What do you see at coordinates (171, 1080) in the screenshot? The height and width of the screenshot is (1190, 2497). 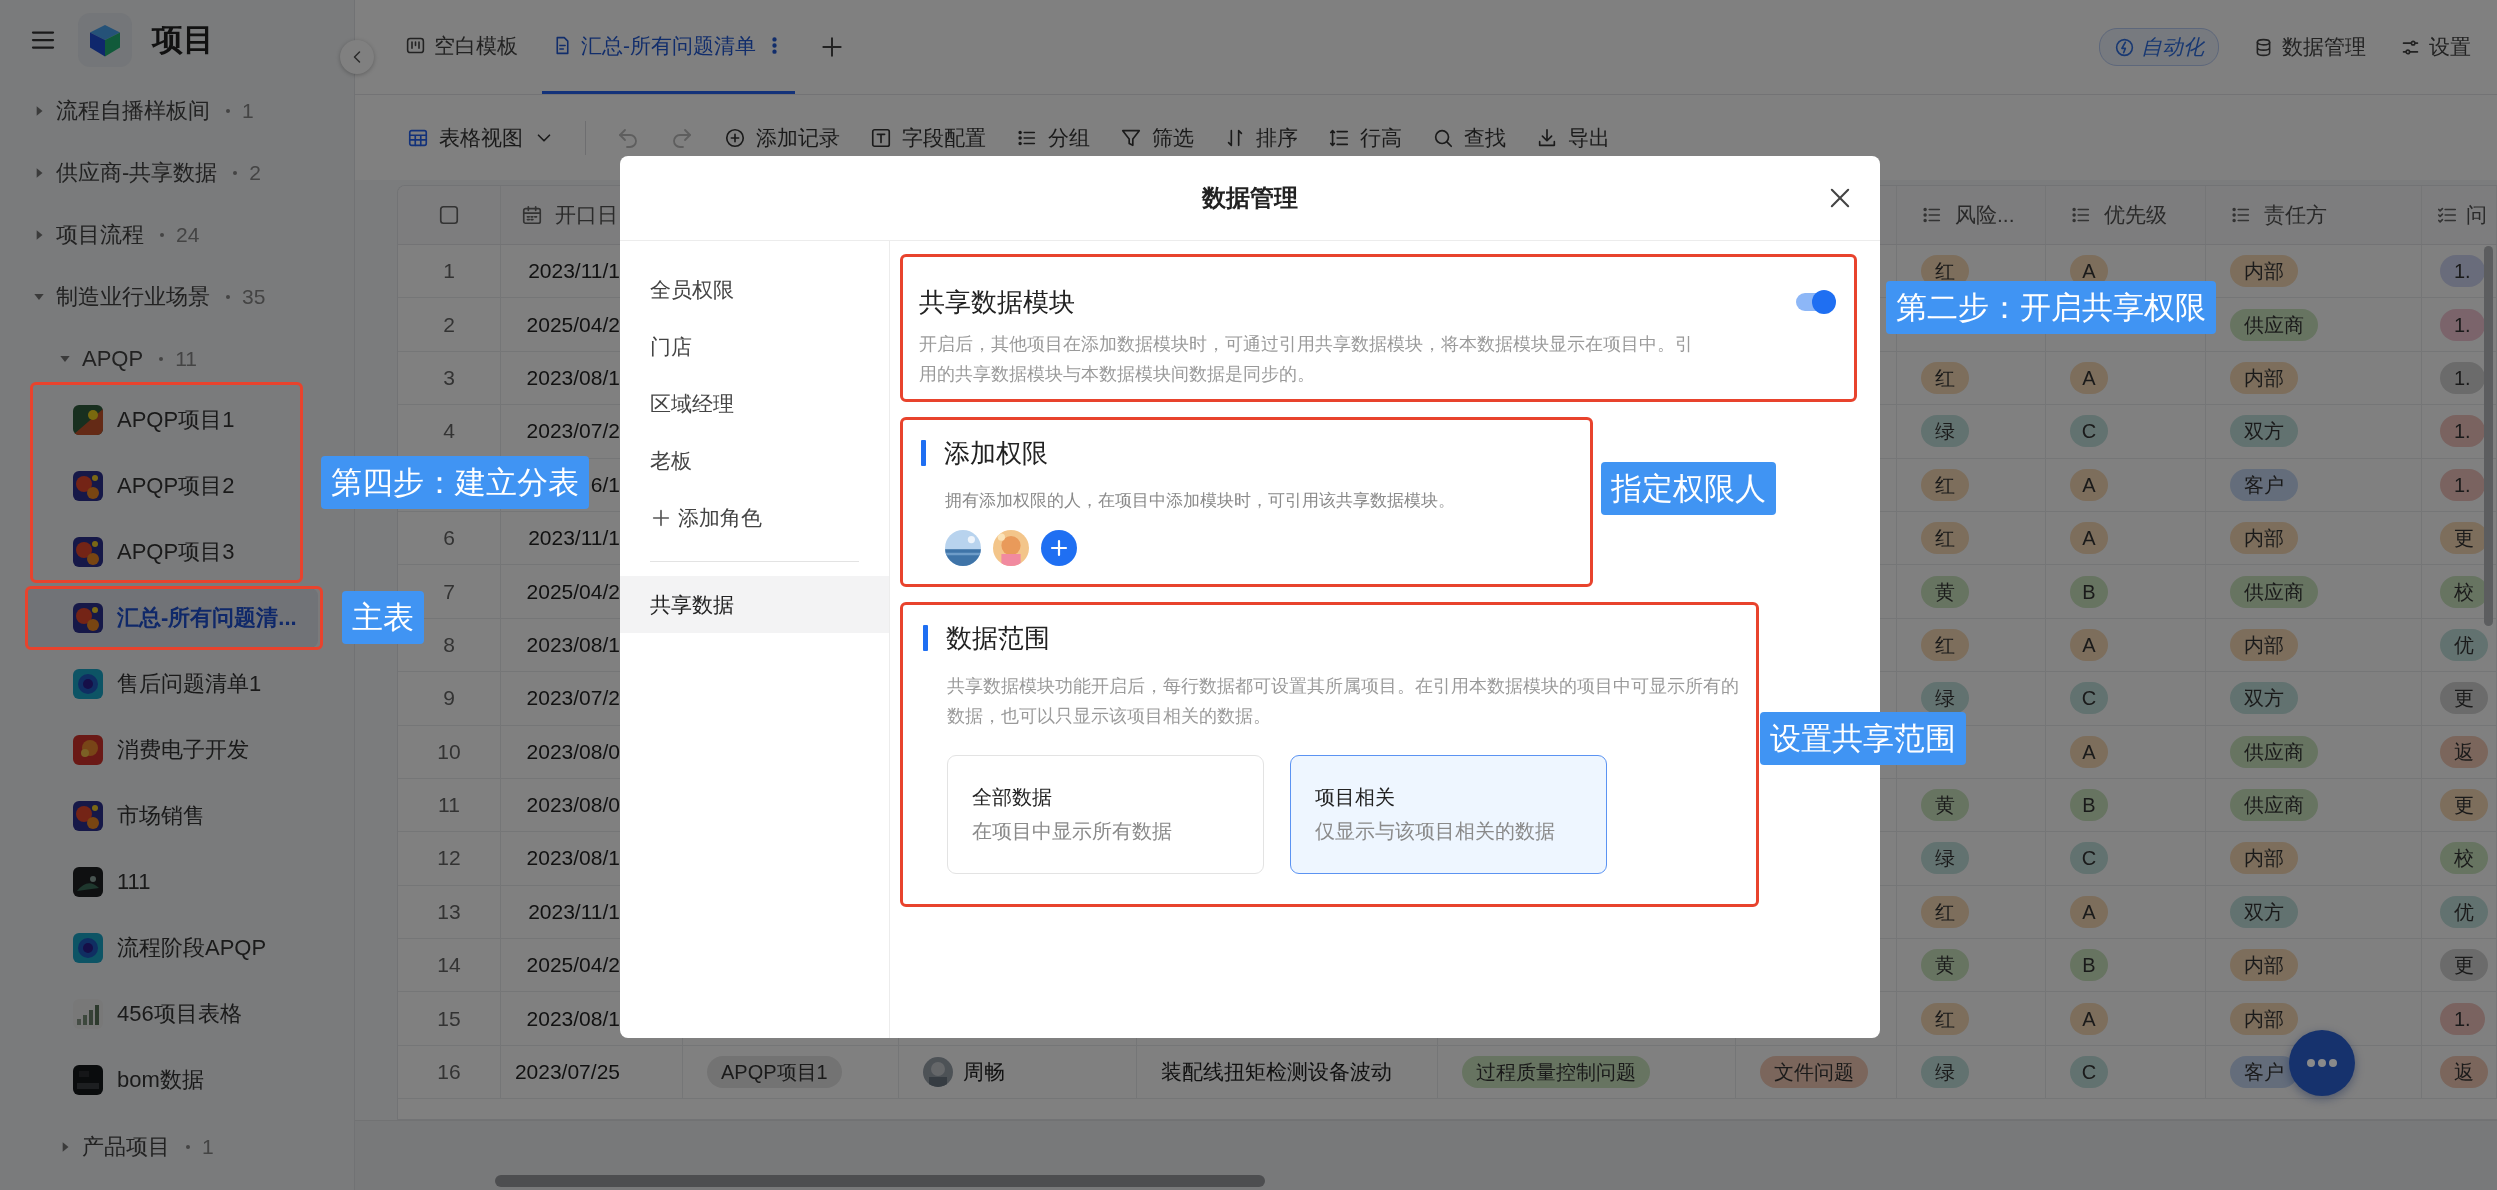 I see `sidebar-item: bom数据` at bounding box center [171, 1080].